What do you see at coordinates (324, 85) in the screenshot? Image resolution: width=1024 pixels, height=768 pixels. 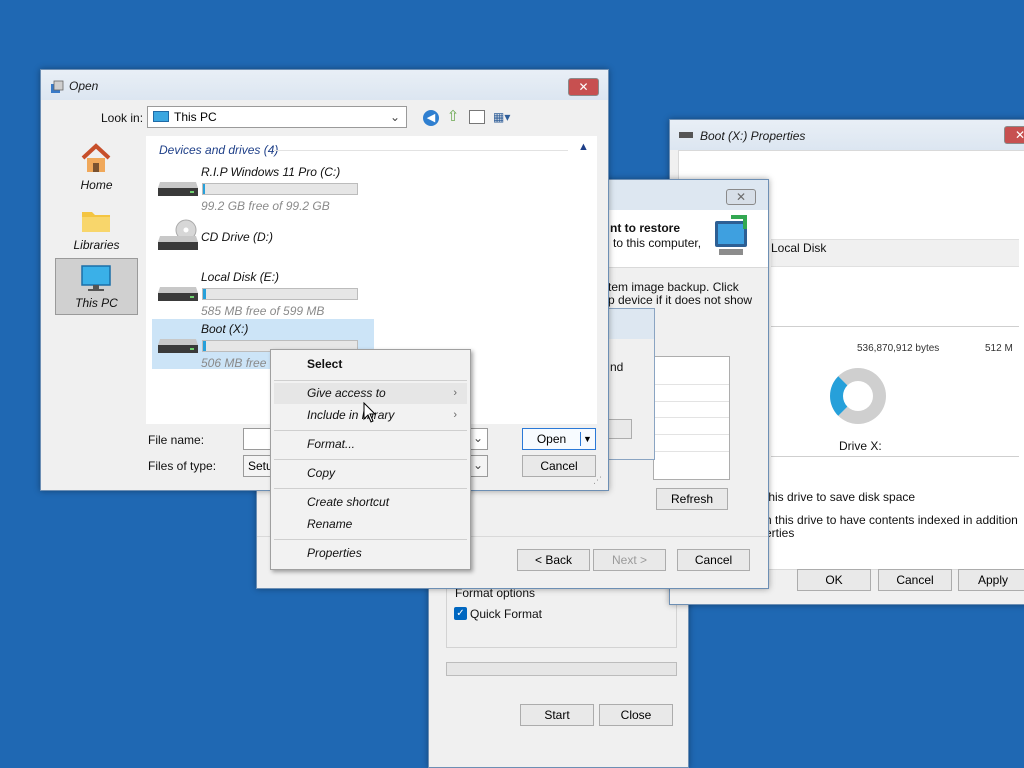 I see `open-titlebar: Open ✕` at bounding box center [324, 85].